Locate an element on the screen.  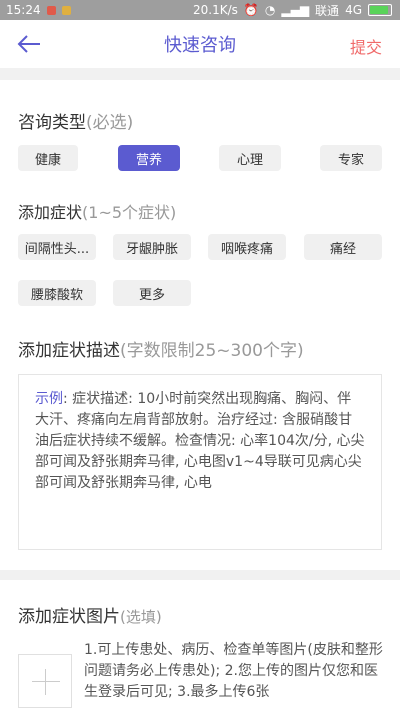
app-notification-icon is located at coordinates (66, 10).